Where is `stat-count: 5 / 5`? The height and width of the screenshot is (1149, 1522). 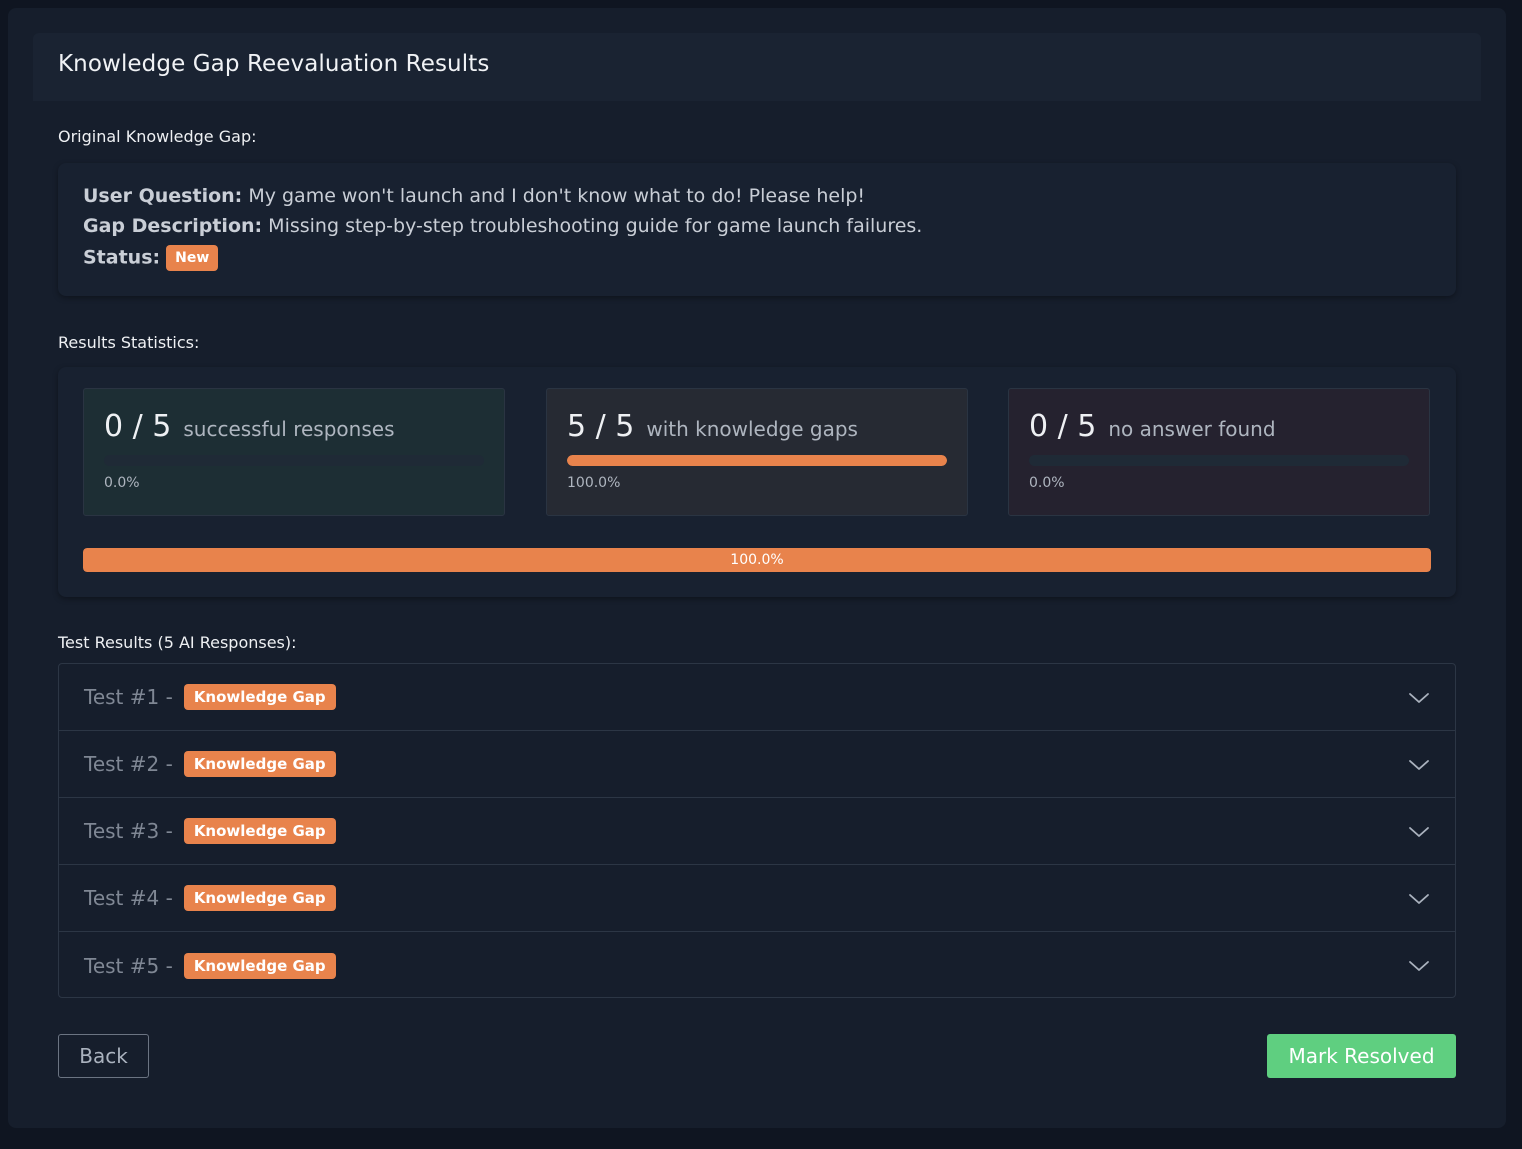 stat-count: 5 / 5 is located at coordinates (601, 426).